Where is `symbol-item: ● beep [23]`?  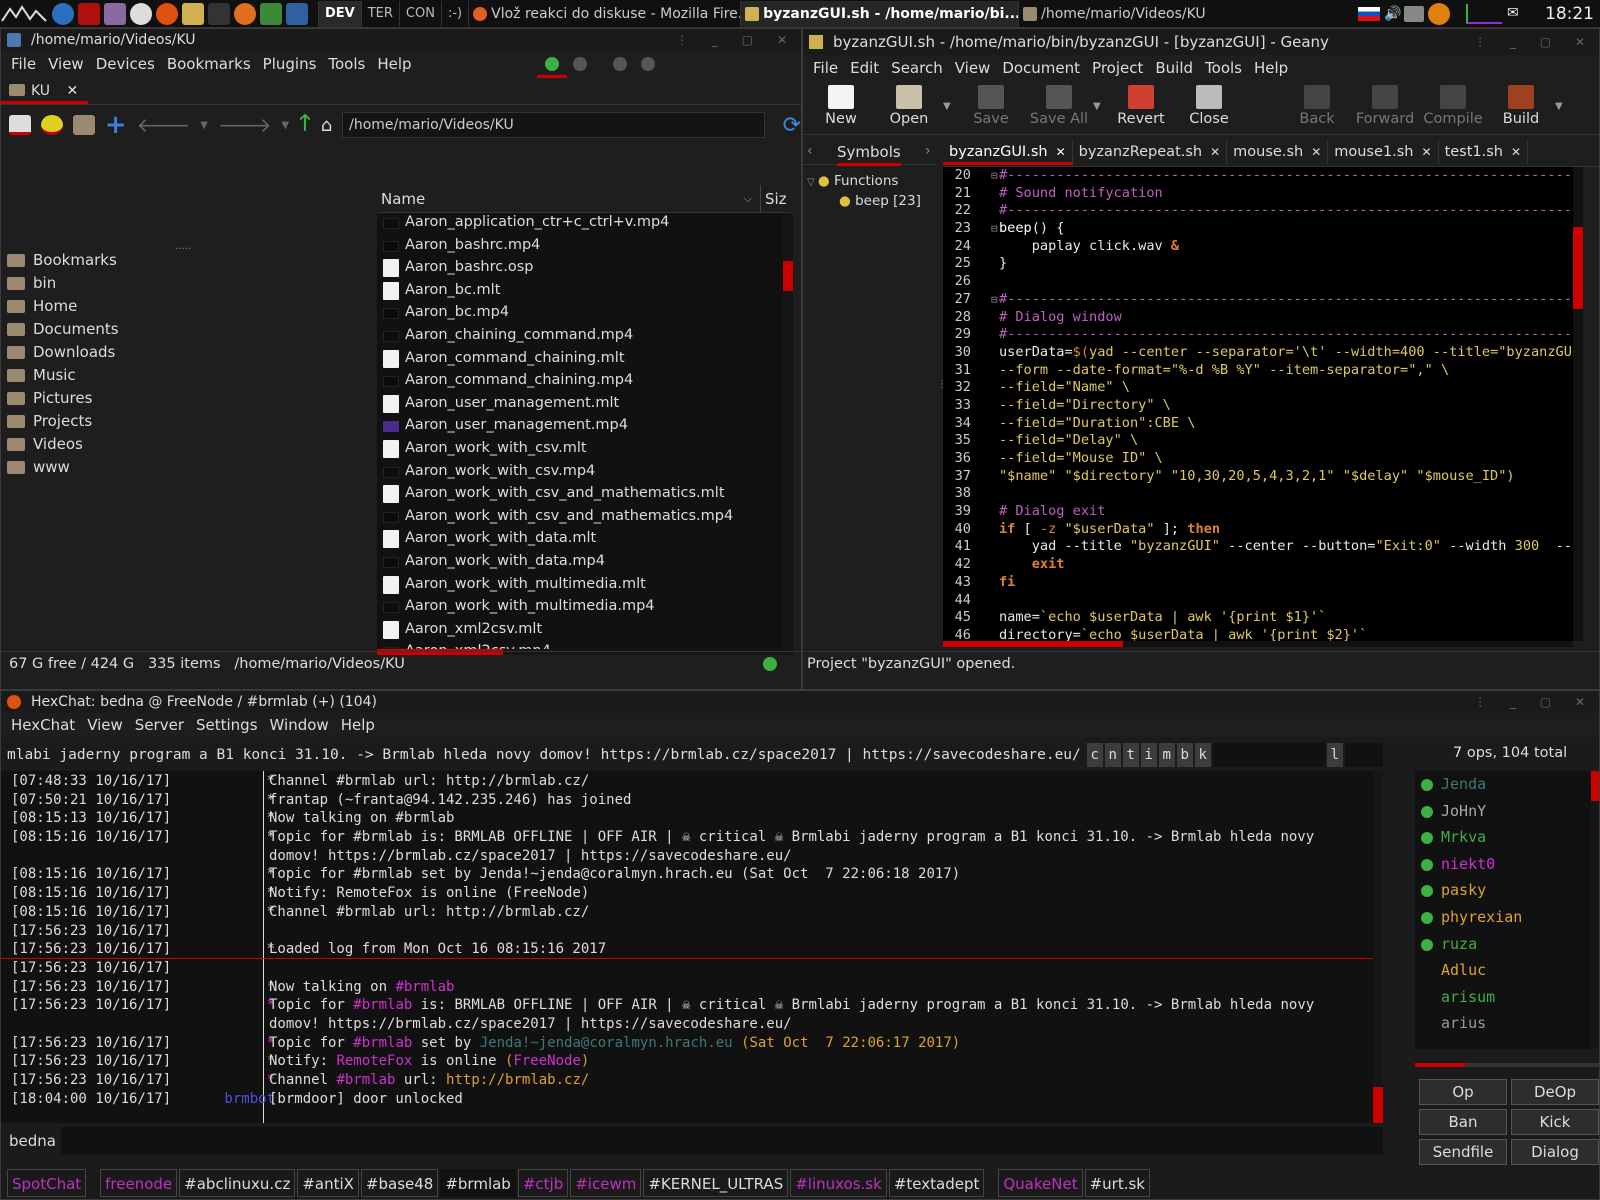 symbol-item: ● beep [23] is located at coordinates (880, 201).